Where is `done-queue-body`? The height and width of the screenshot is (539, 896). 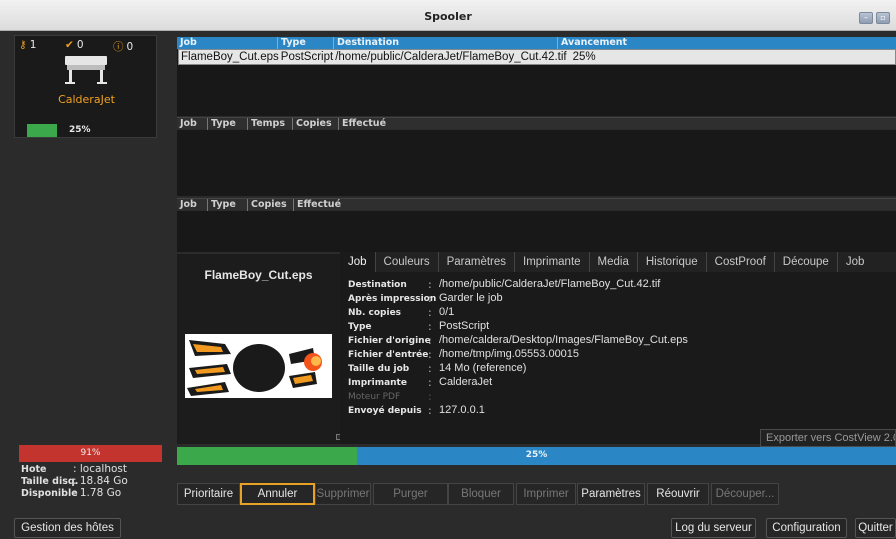
done-queue-body is located at coordinates (536, 231).